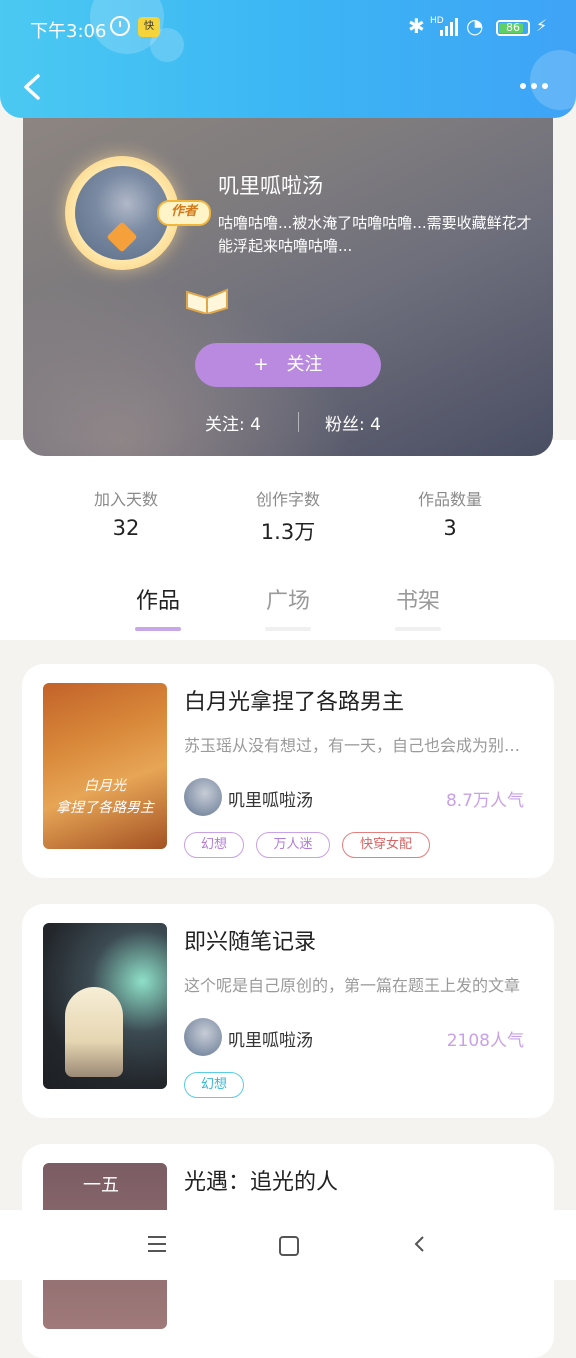  Describe the element at coordinates (484, 801) in the screenshot. I see `book-popularity: 8.7万人气` at that location.